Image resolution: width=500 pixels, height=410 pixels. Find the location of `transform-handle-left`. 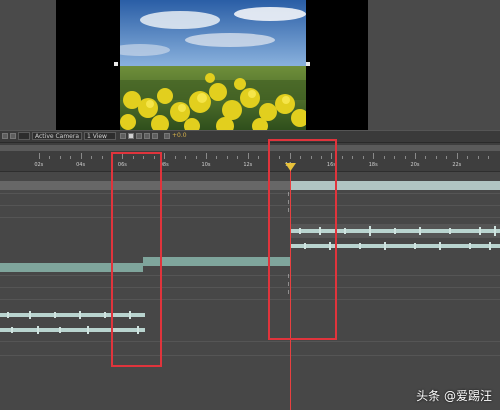

transform-handle-left is located at coordinates (116, 64).